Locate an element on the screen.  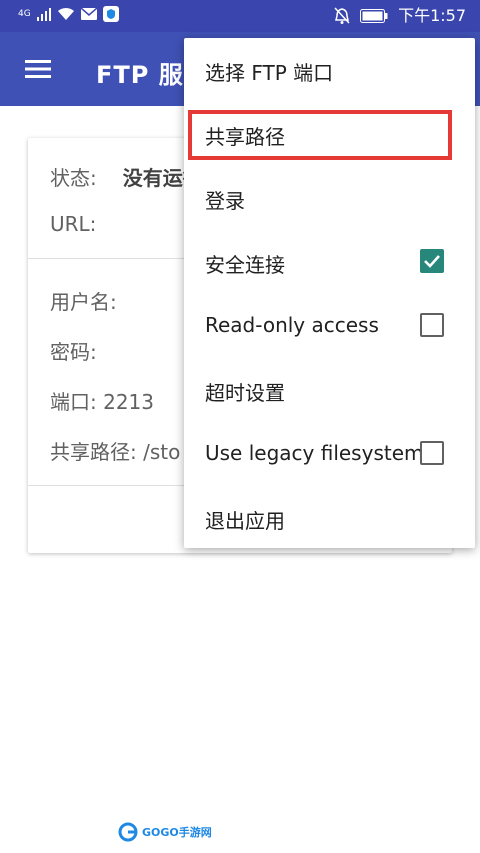
menu-item-label: 退出应用 is located at coordinates (245, 521).